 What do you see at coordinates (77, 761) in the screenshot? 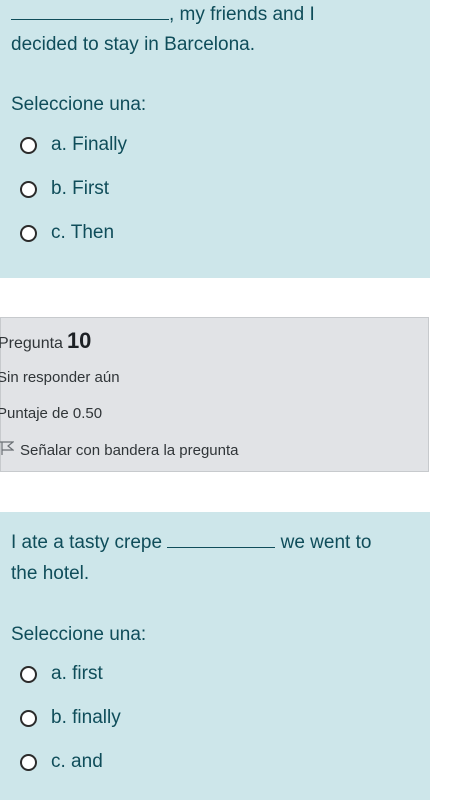
I see `option-label: c. and` at bounding box center [77, 761].